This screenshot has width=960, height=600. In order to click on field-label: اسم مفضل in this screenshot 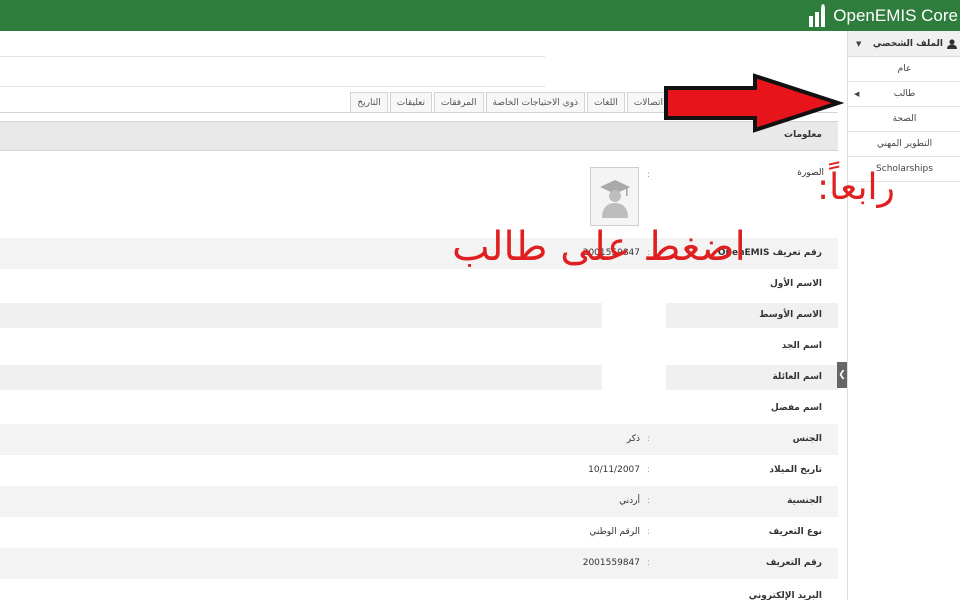, I will do `click(796, 408)`.